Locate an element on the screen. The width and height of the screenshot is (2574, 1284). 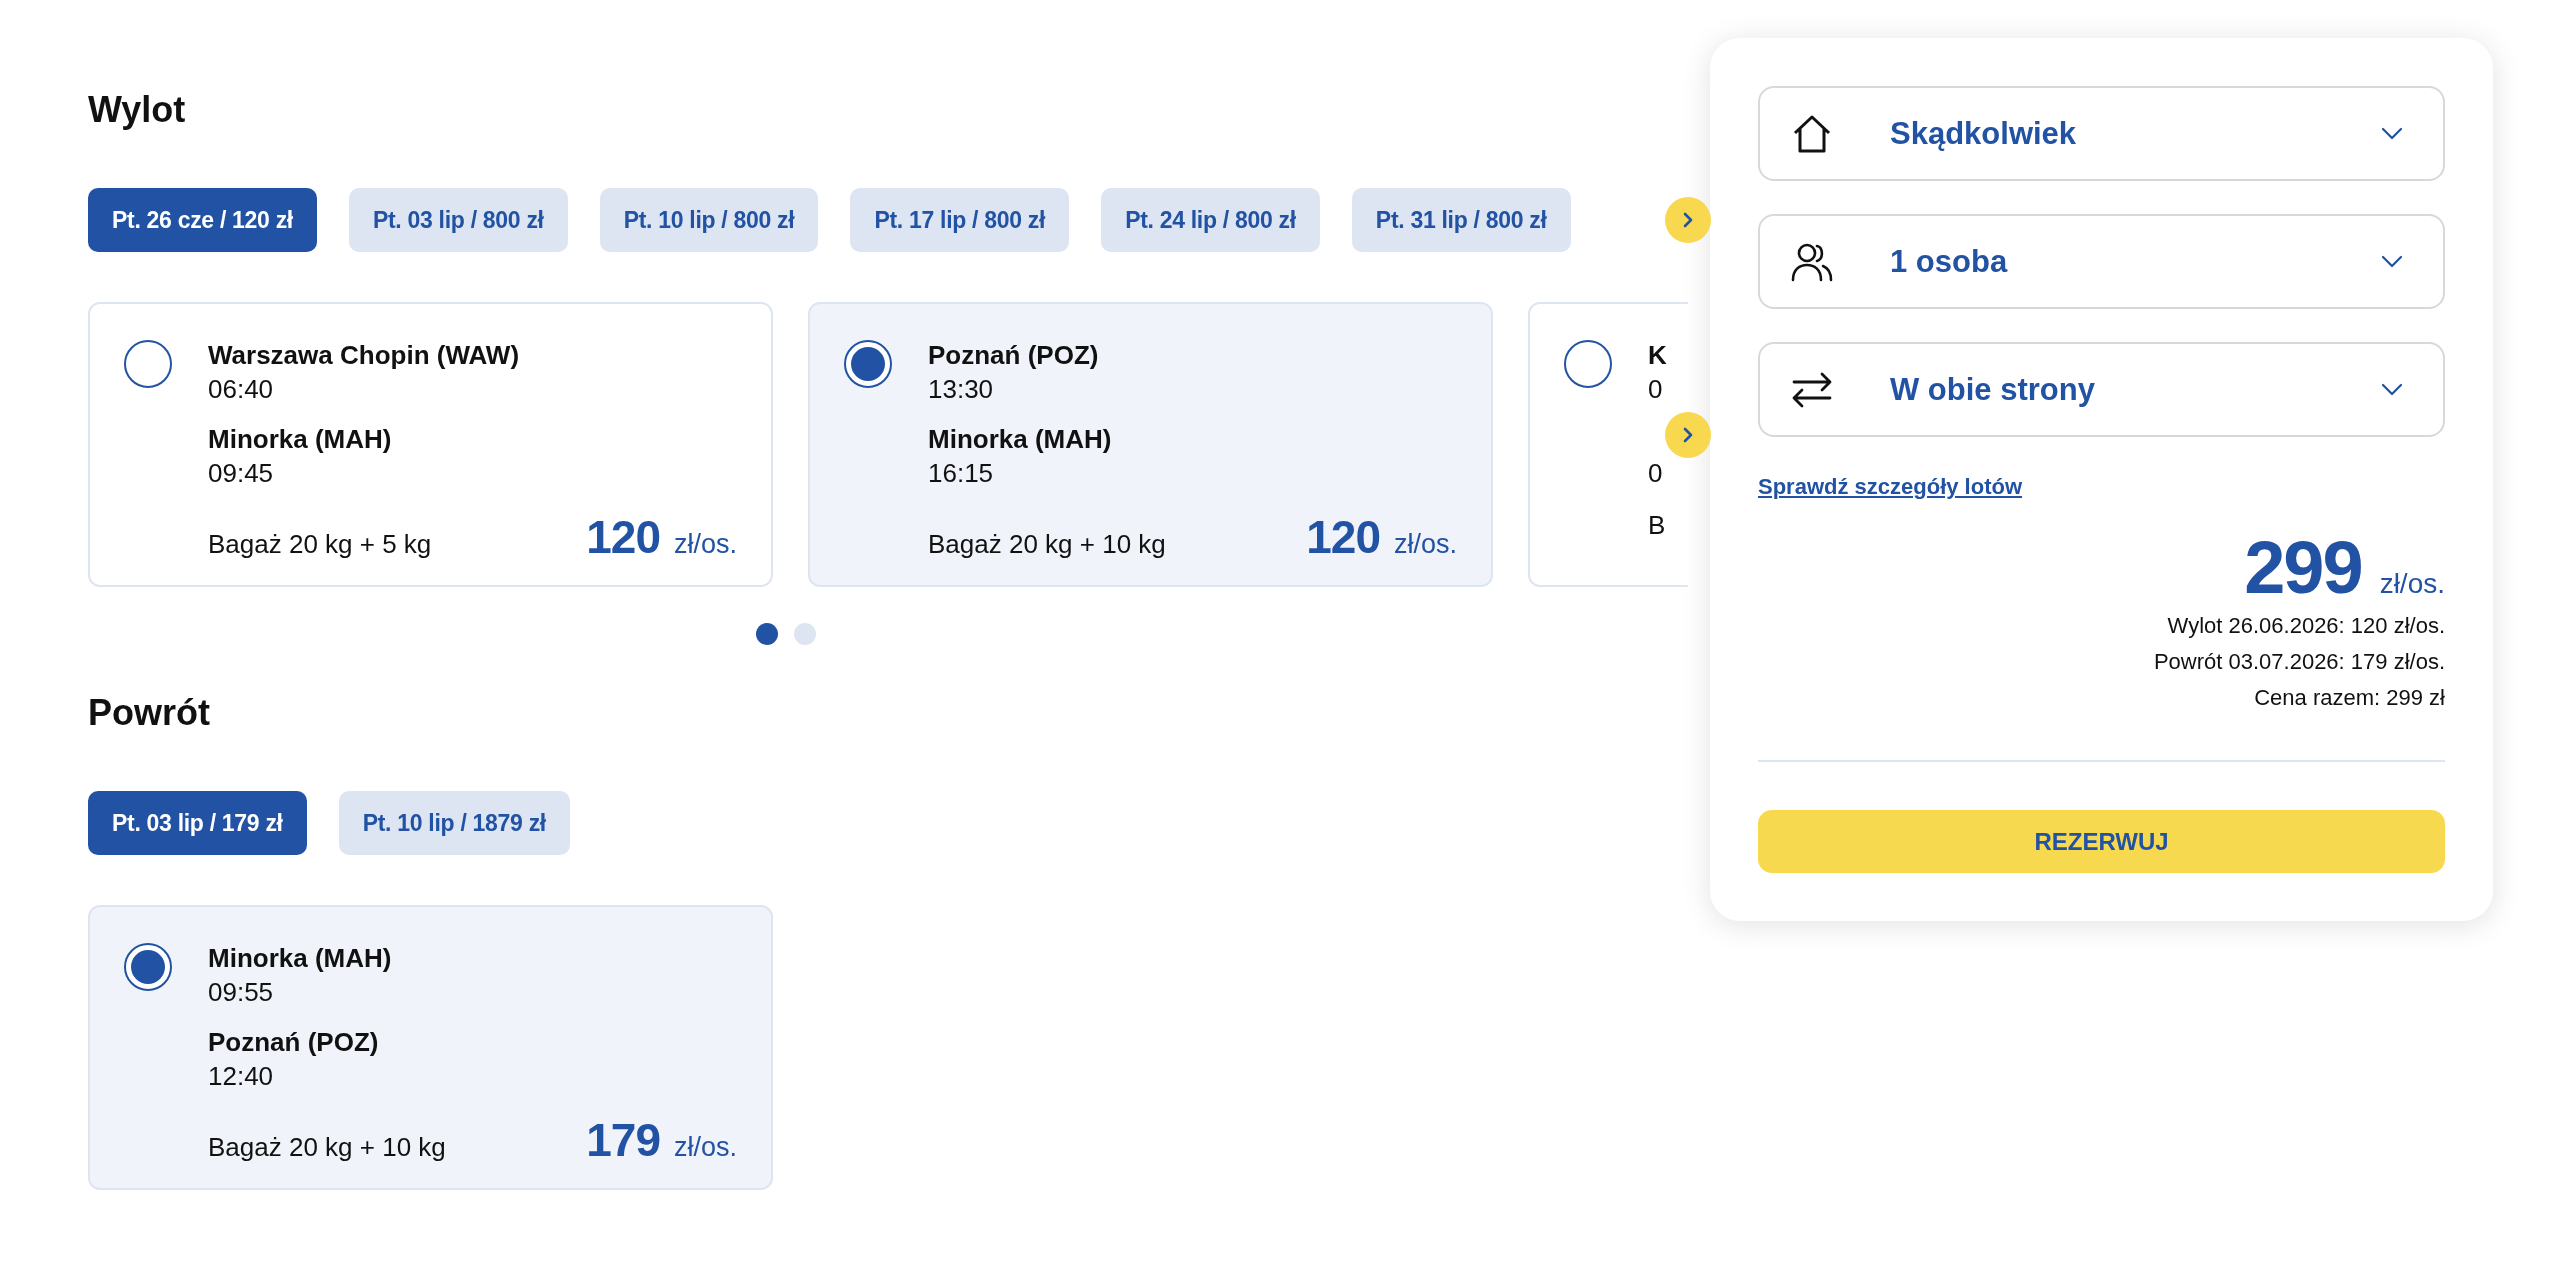
price-breakdown: Wylot 26.06.2026: 120 zł/os. is located at coordinates (2306, 626).